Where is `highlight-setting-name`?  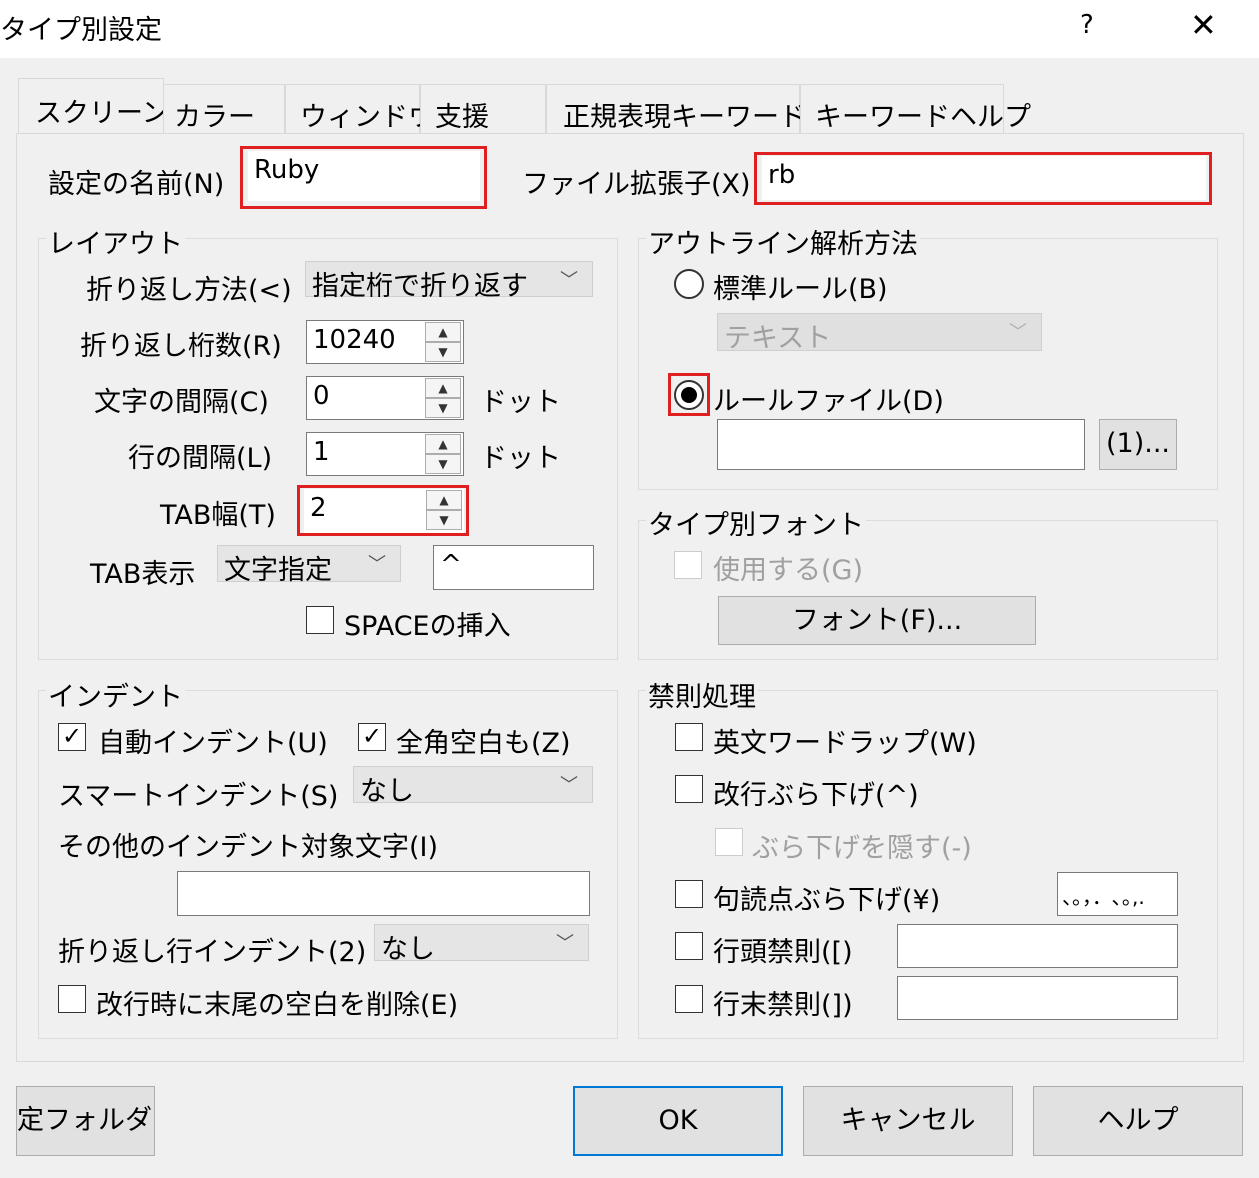 highlight-setting-name is located at coordinates (363, 177).